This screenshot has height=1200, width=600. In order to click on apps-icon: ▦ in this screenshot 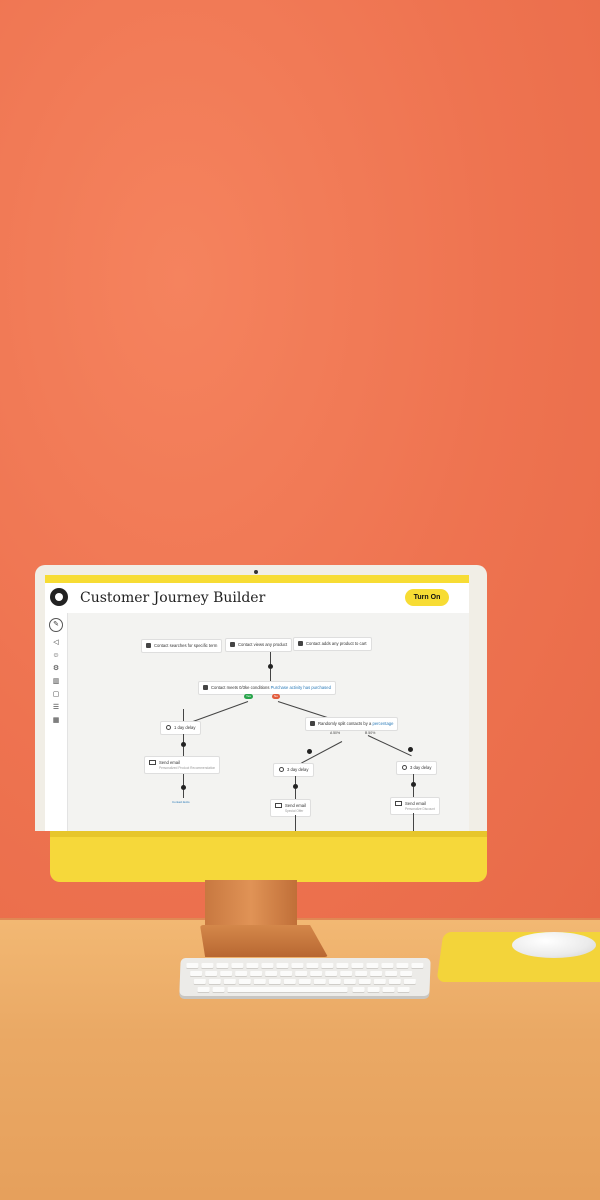, I will do `click(56, 720)`.